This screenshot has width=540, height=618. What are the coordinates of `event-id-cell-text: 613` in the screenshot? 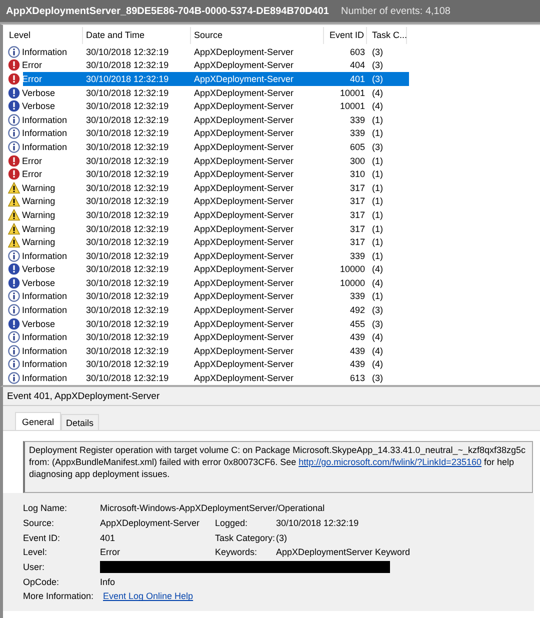 It's located at (357, 378).